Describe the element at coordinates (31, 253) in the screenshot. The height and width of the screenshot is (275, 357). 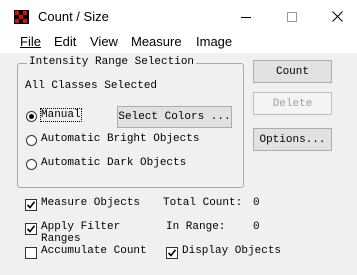
I see `accumulate-count-check-box` at that location.